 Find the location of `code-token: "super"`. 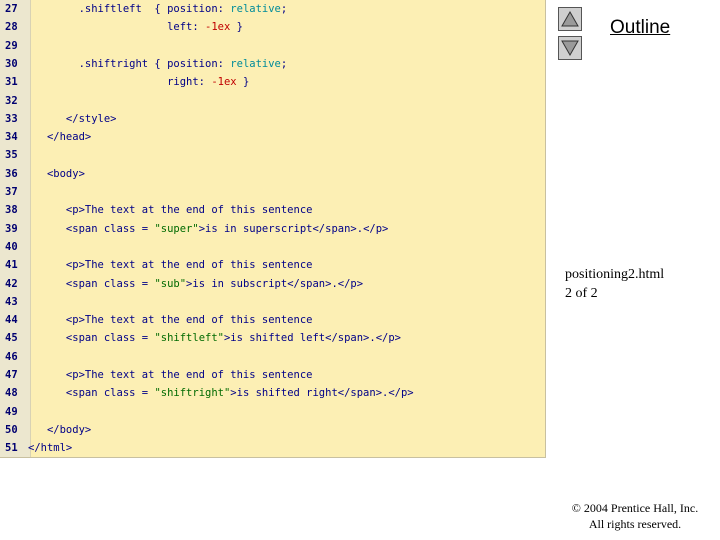

code-token: "super" is located at coordinates (176, 228).